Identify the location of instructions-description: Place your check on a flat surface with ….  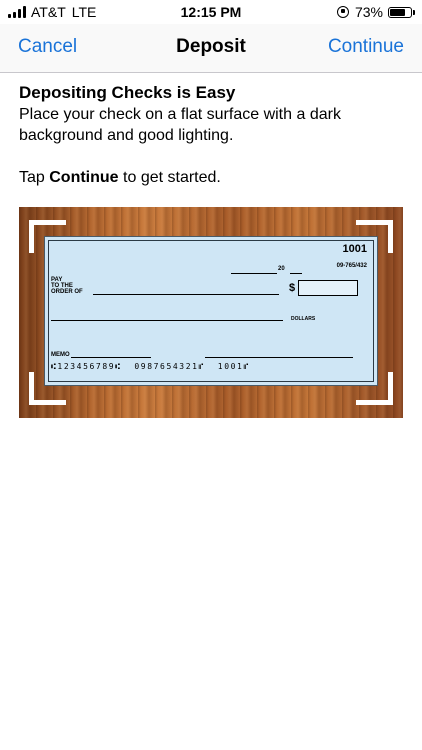
(180, 125).